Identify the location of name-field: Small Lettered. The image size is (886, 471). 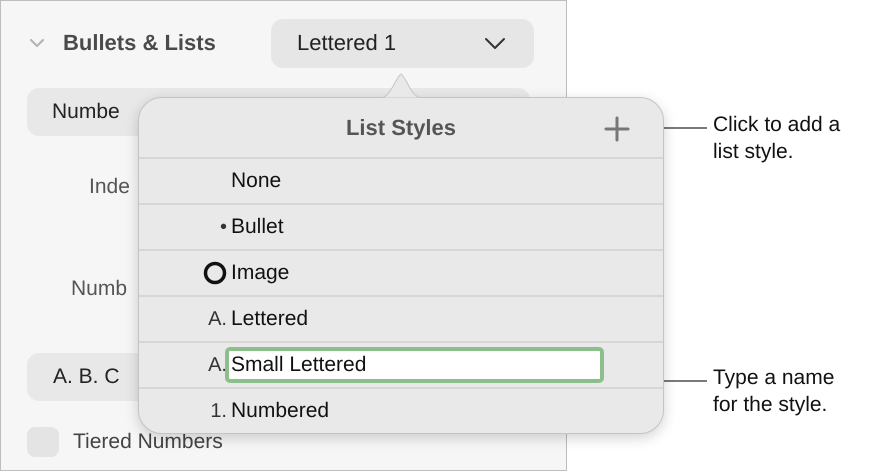
(414, 365).